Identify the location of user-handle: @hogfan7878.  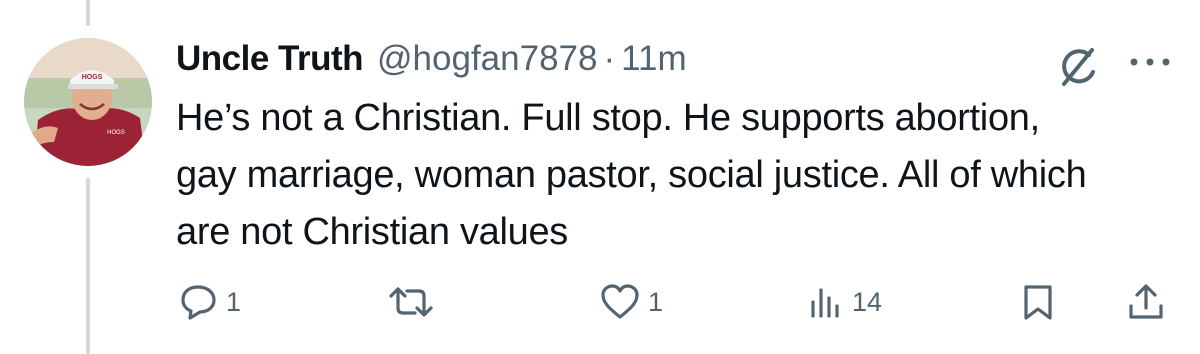
(487, 59).